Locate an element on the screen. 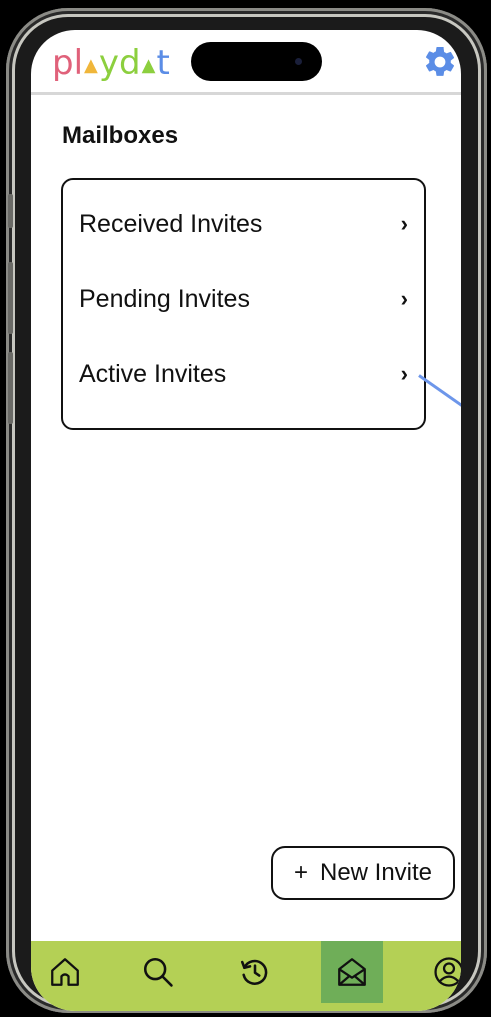  dynamic-island is located at coordinates (256, 61).